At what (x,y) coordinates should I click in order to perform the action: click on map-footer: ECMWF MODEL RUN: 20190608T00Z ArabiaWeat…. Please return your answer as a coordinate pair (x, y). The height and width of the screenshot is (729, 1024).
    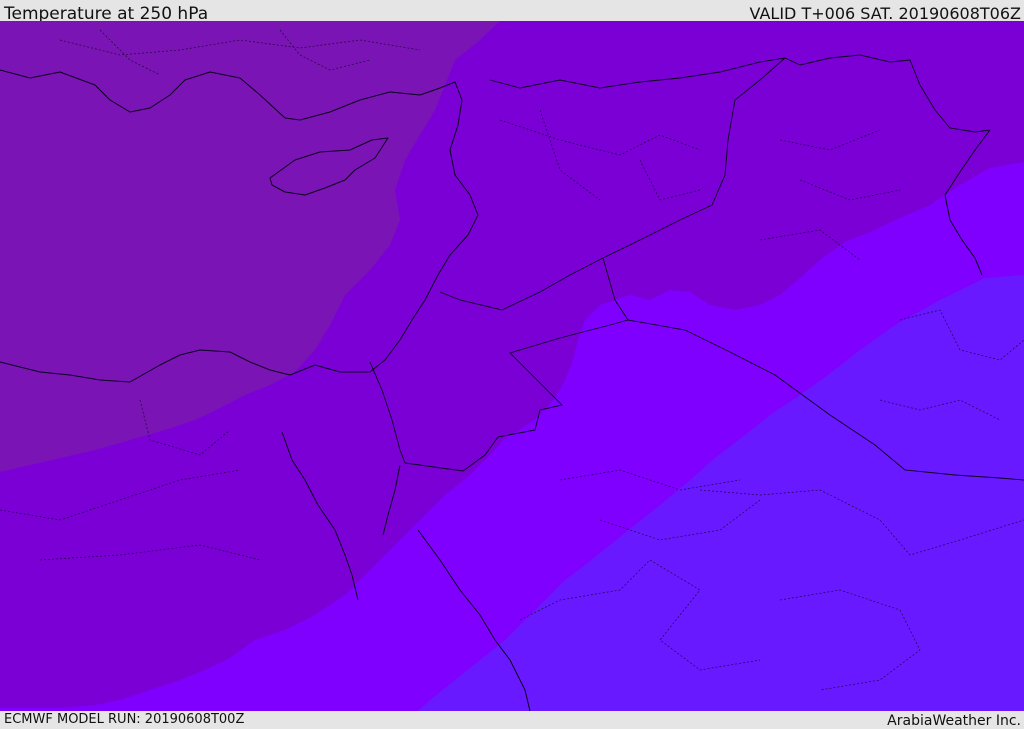
    Looking at the image, I should click on (512, 720).